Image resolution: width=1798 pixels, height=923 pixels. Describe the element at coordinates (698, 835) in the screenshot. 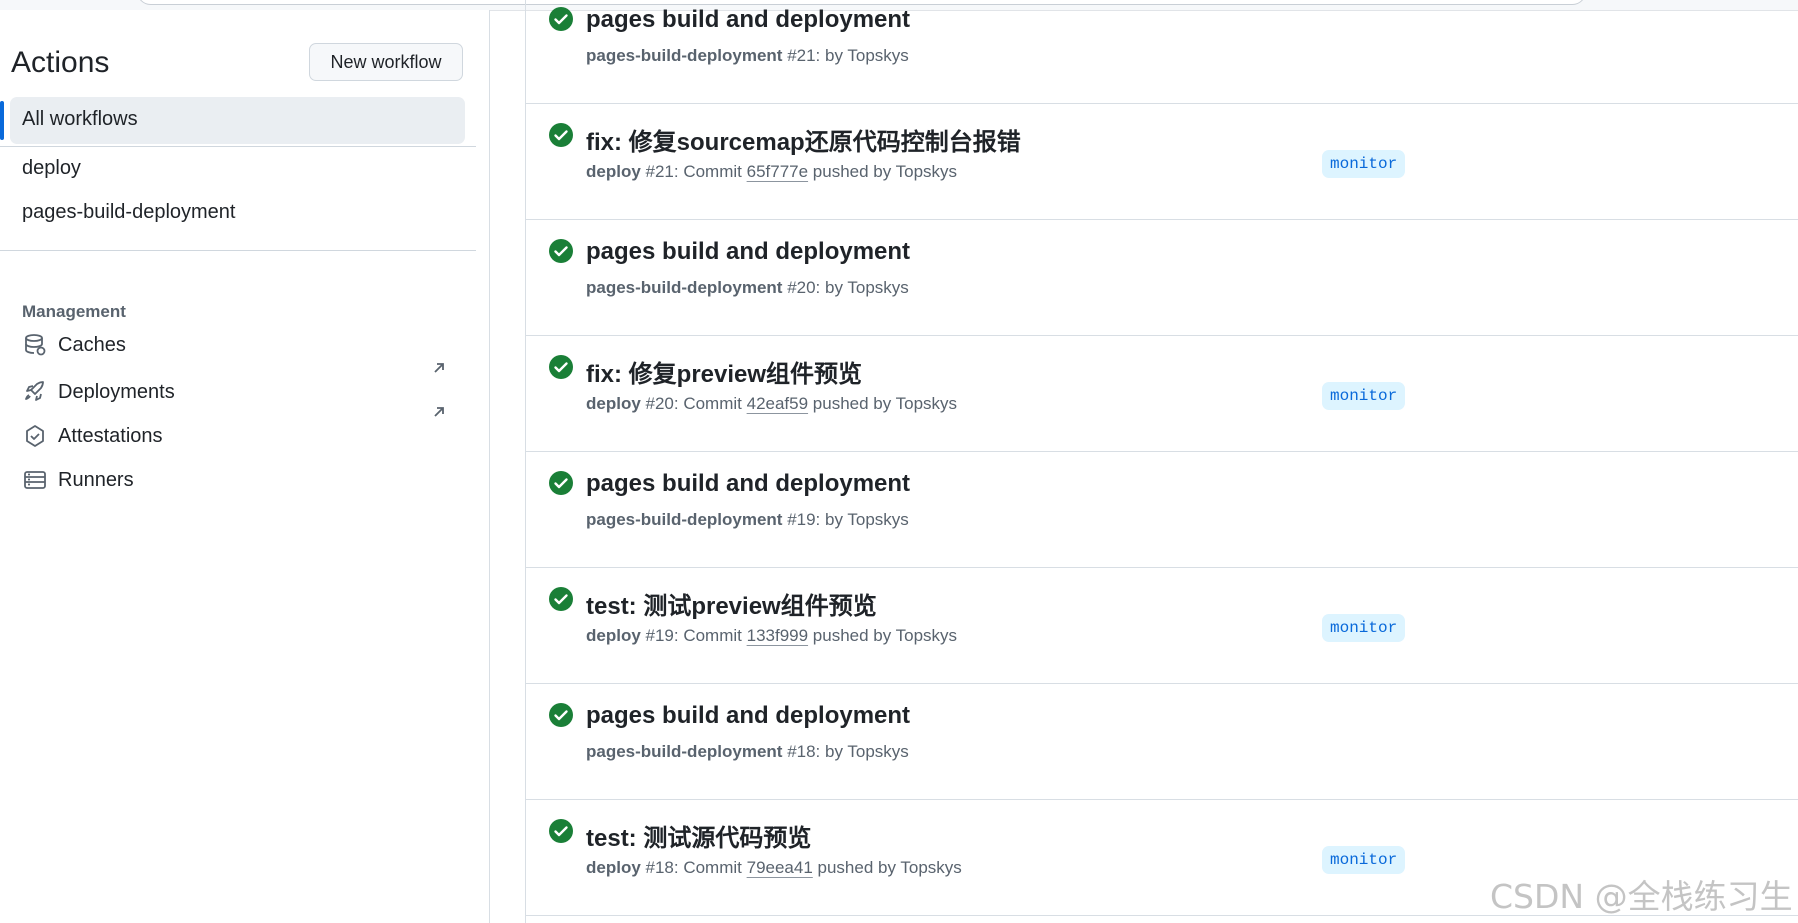

I see `run-title: test: 测试源代码预览` at that location.